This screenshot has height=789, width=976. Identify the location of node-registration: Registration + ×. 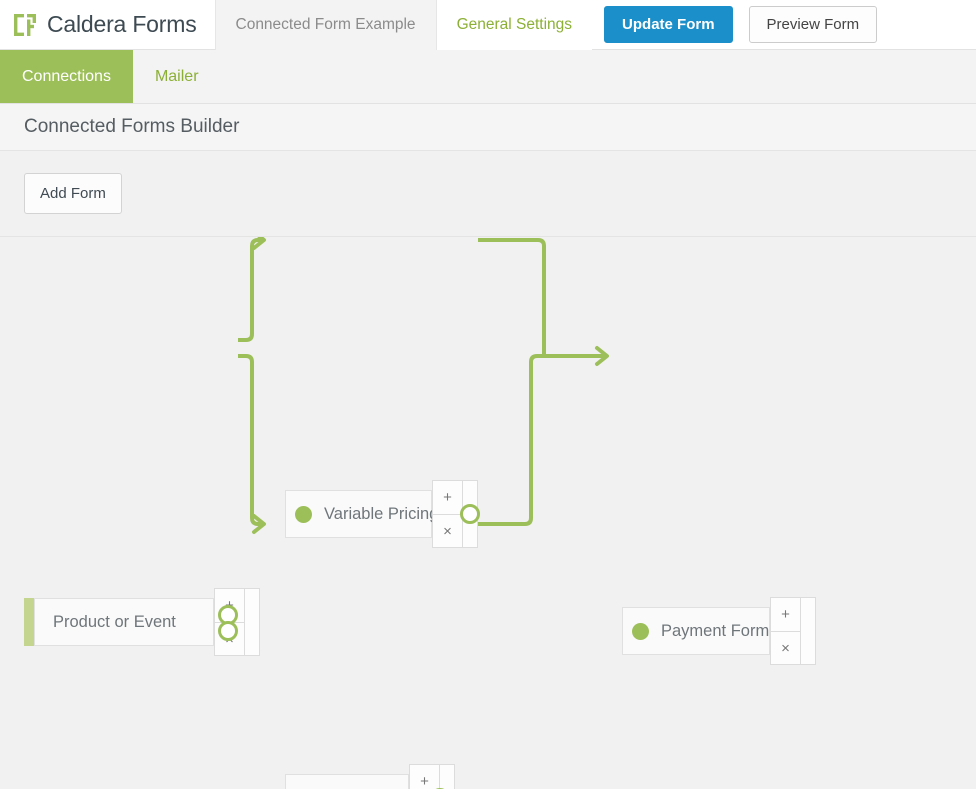
(347, 781).